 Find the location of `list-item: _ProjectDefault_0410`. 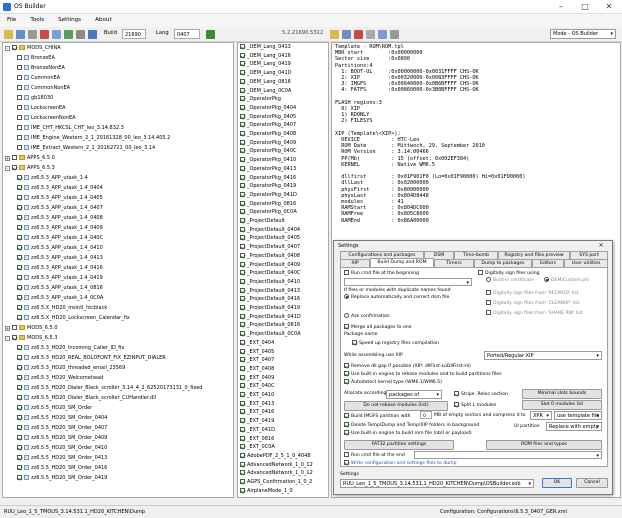

list-item: _ProjectDefault_0410 is located at coordinates (270, 282).